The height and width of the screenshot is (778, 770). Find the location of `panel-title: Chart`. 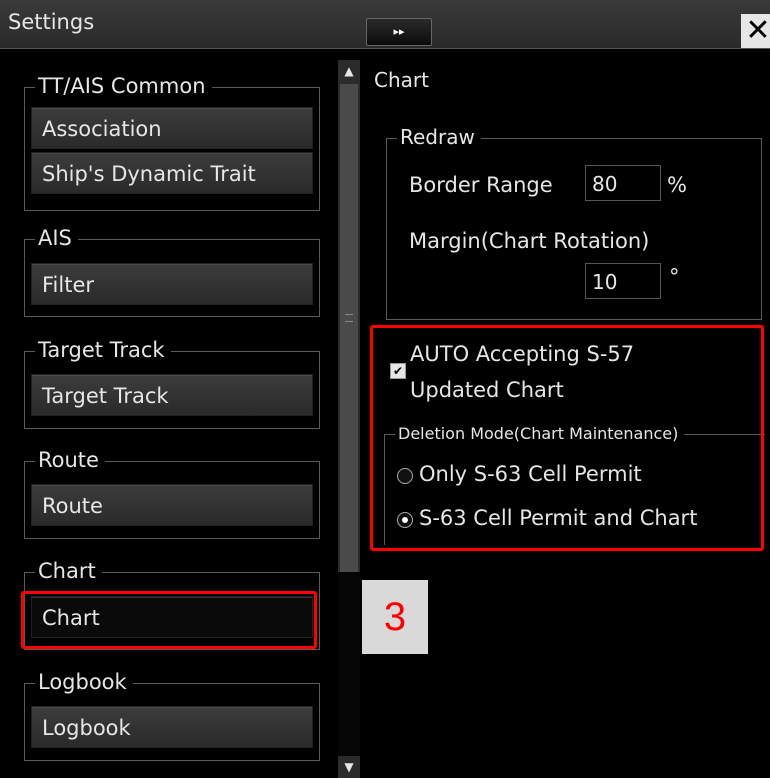

panel-title: Chart is located at coordinates (401, 80).